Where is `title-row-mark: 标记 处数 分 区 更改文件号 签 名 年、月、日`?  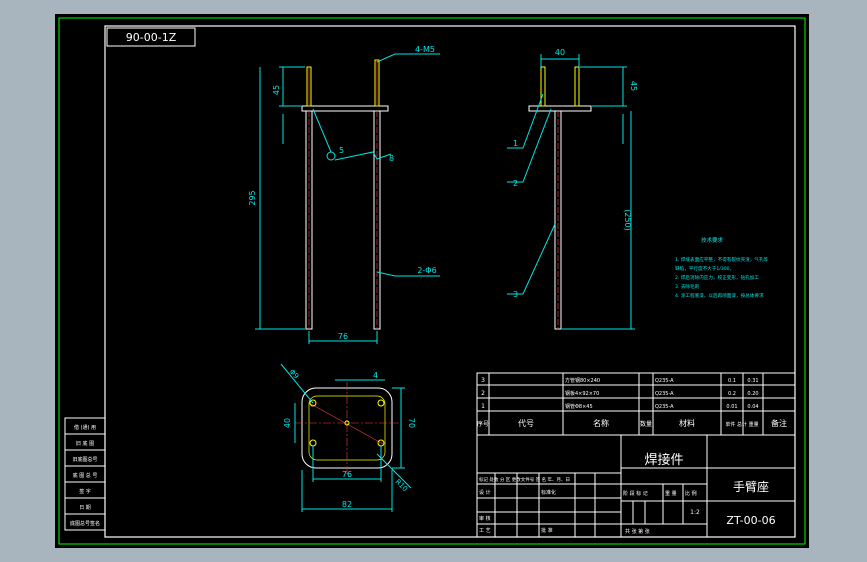 title-row-mark: 标记 处数 分 区 更改文件号 签 名 年、月、日 is located at coordinates (524, 479).